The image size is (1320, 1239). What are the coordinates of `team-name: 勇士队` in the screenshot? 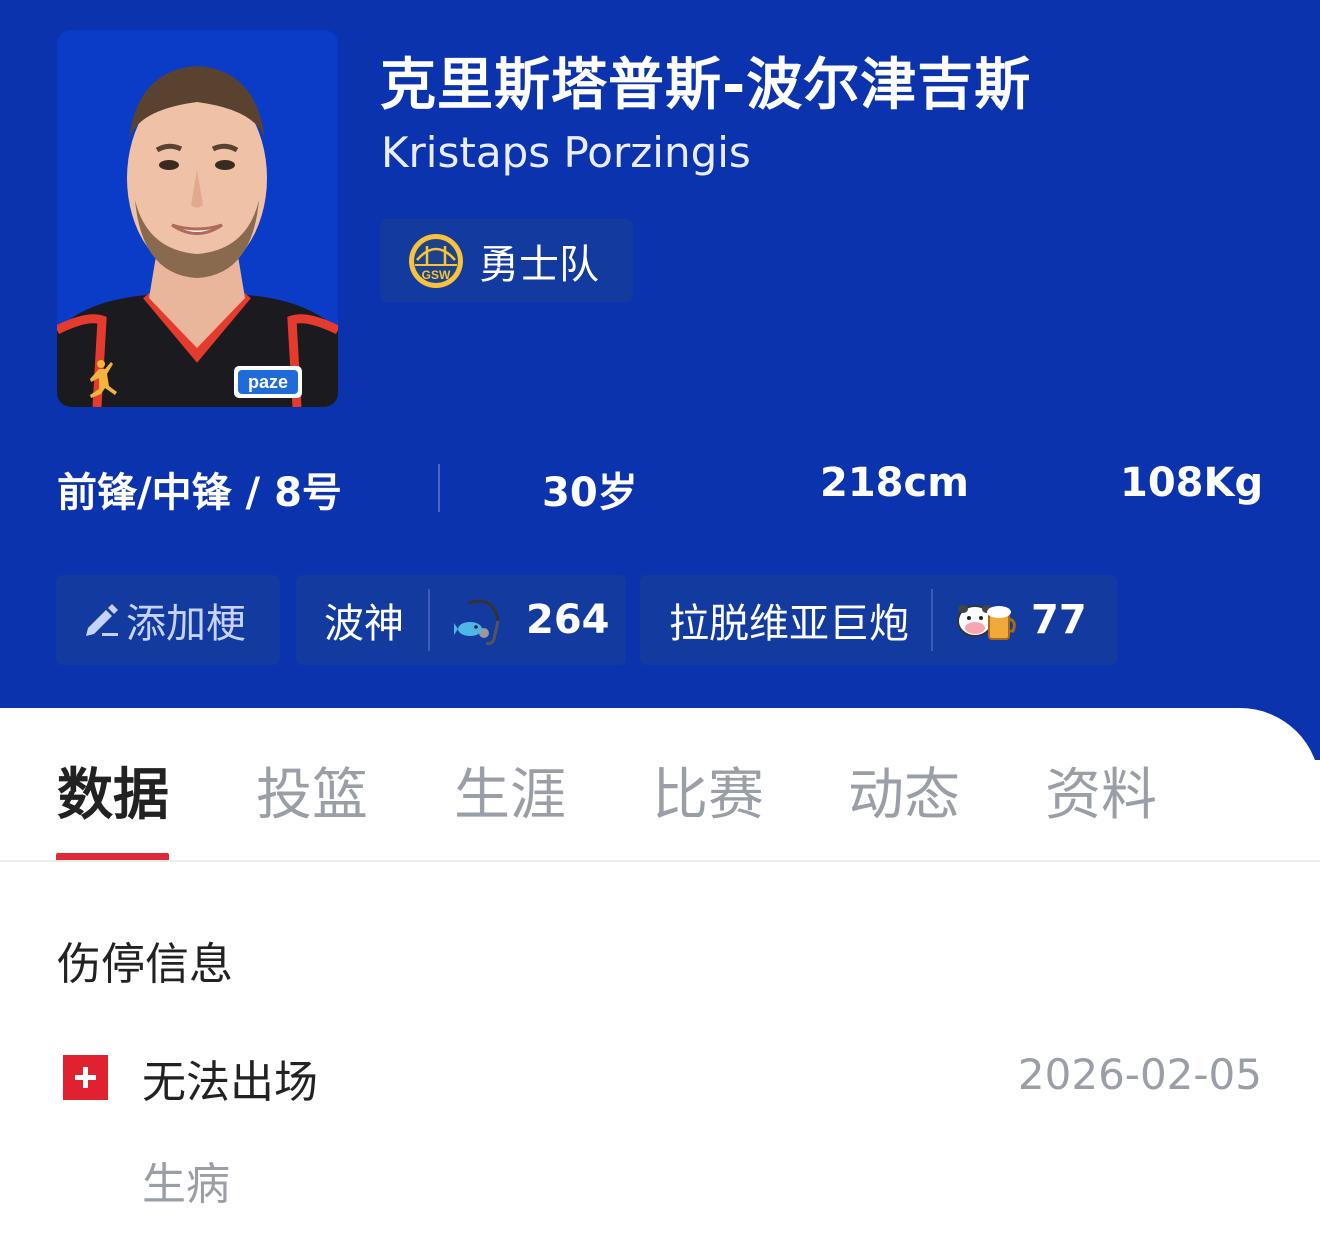 It's located at (539, 264).